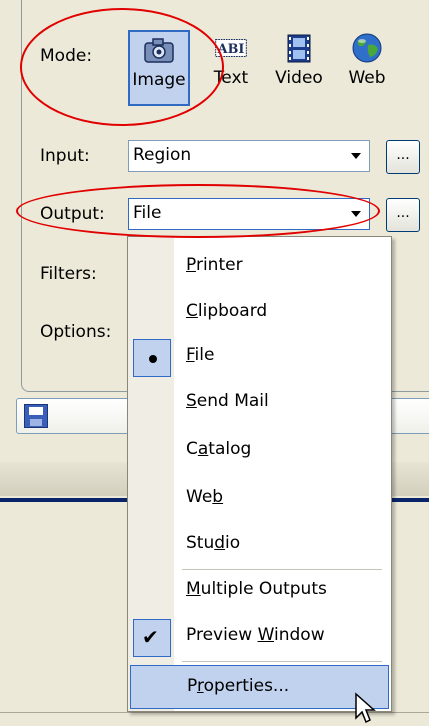 The height and width of the screenshot is (726, 429). I want to click on options-label: Options:, so click(76, 332).